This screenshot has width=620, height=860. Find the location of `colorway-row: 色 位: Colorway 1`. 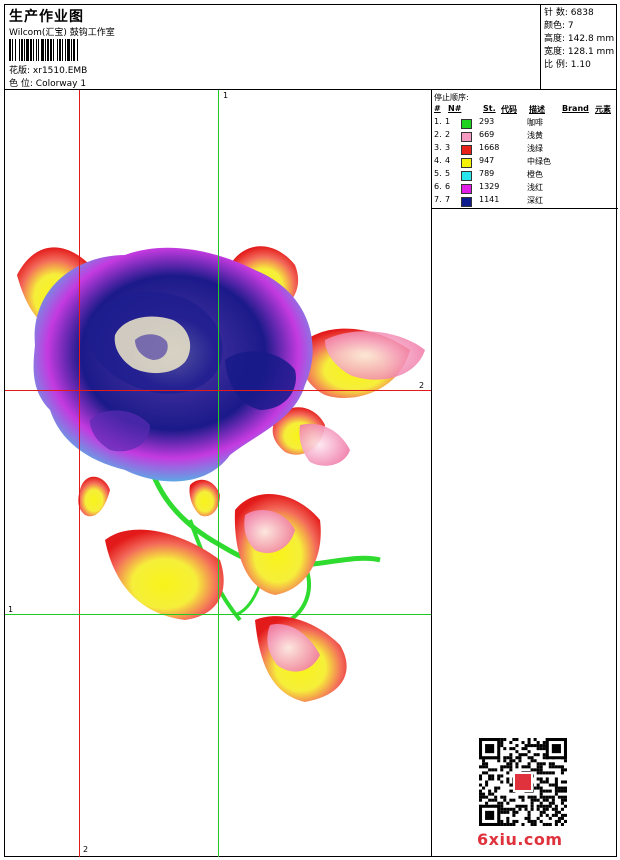

colorway-row: 色 位: Colorway 1 is located at coordinates (47, 82).